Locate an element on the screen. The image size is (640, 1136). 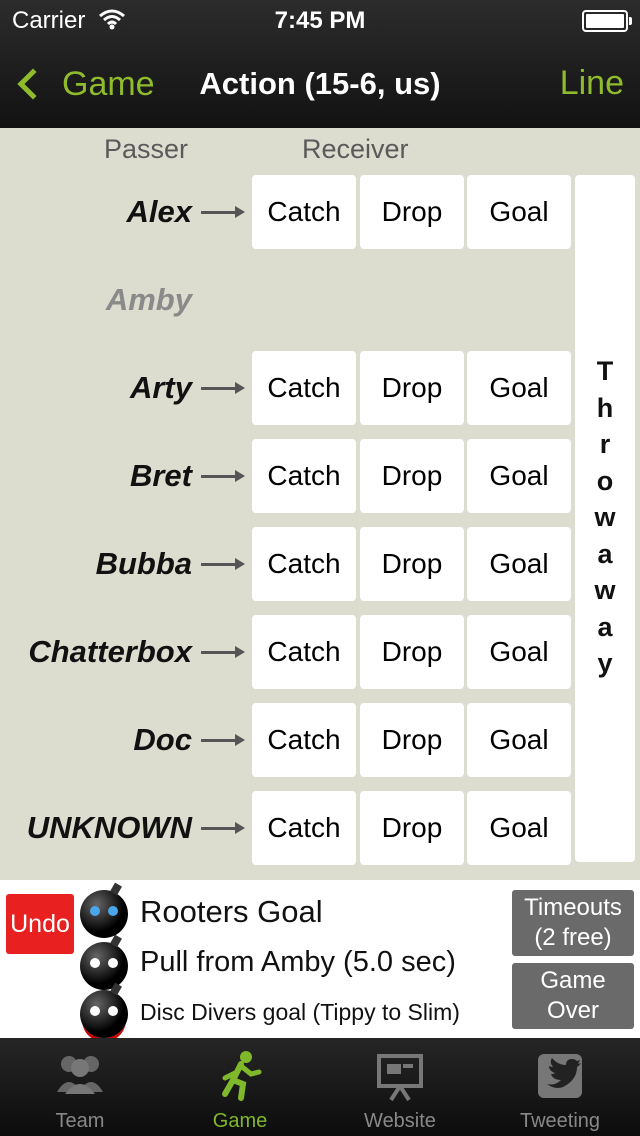
nav-bar: Game Action (15-6, us) Line is located at coordinates (320, 84).